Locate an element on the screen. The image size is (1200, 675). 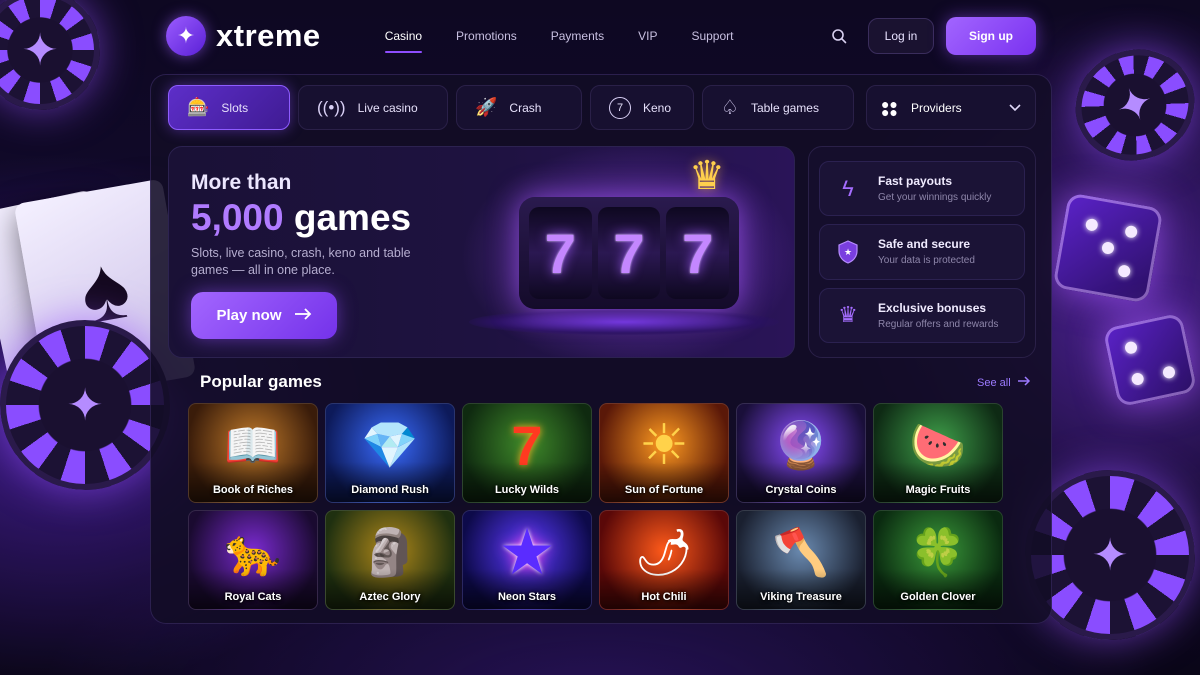
shield-icon: ★ is located at coordinates (848, 252).